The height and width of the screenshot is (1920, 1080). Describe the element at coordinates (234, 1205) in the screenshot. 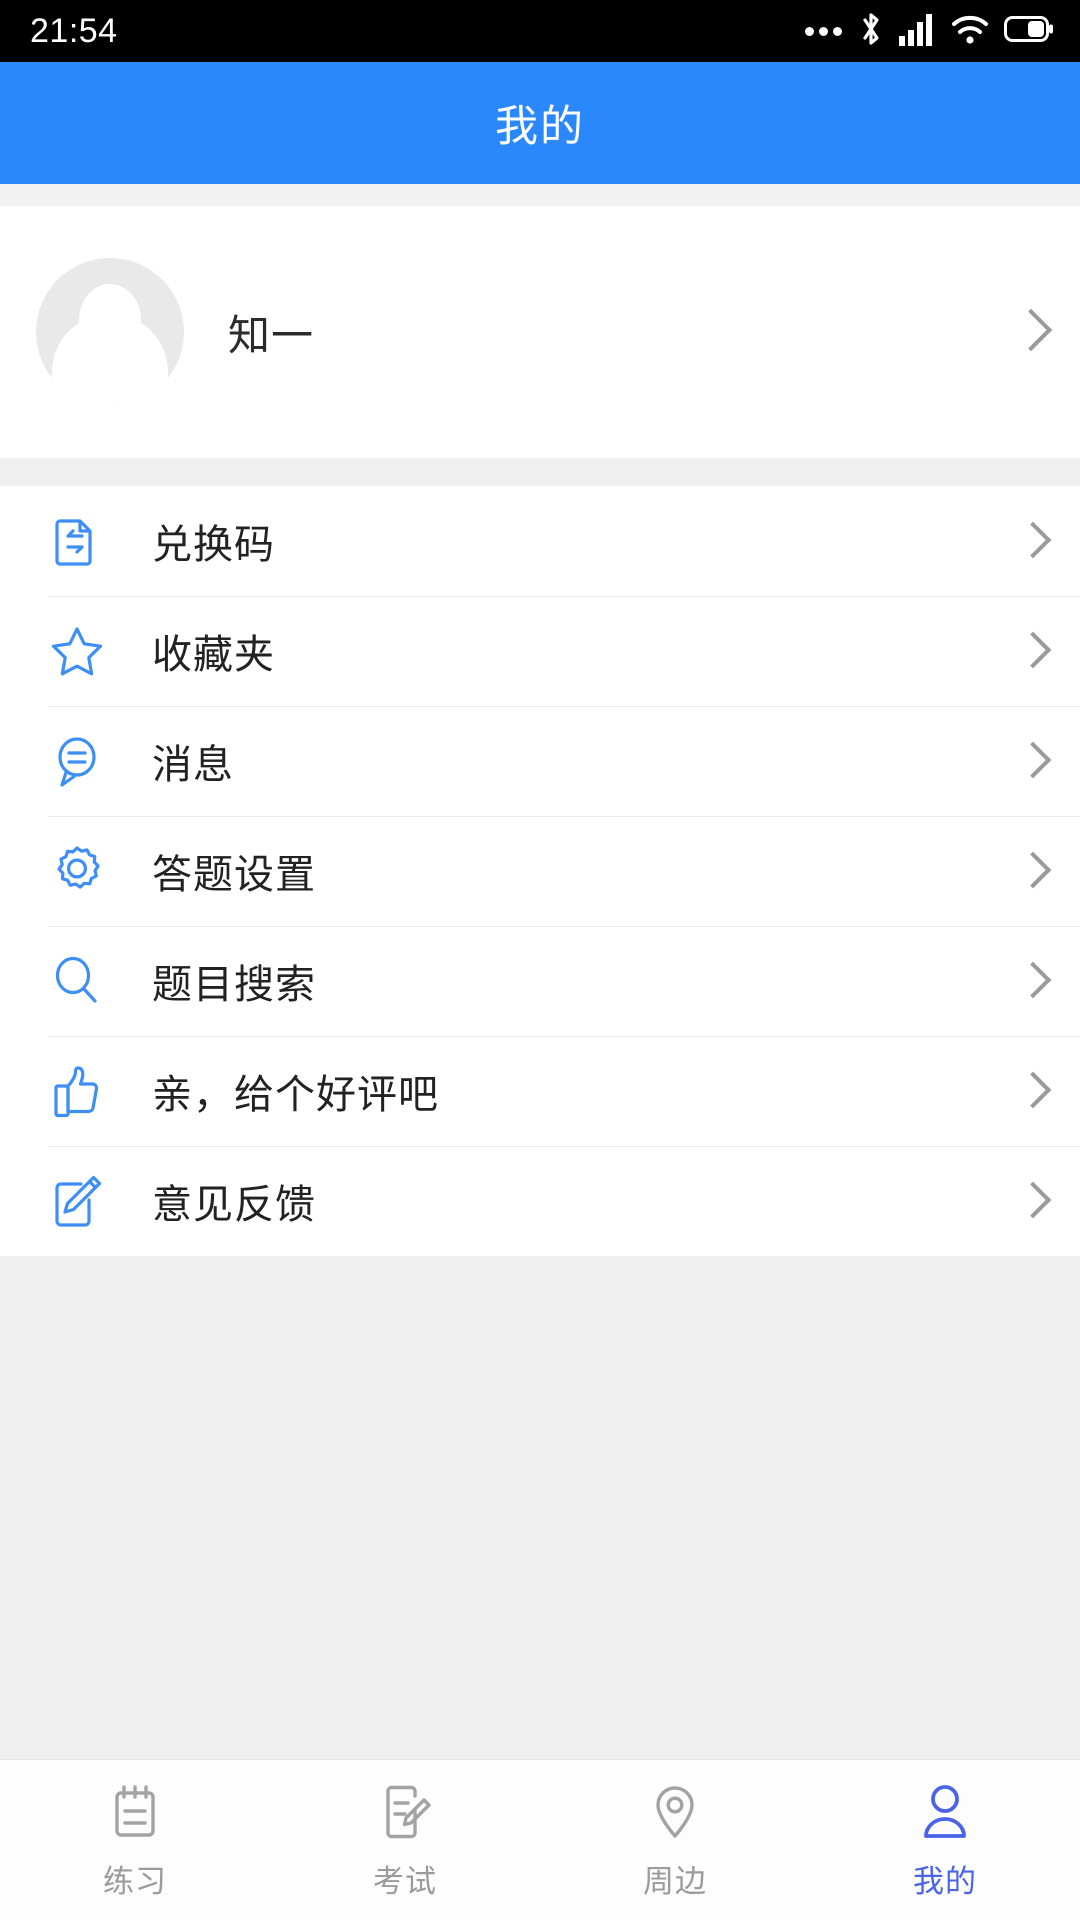

I see `menu-item-label: 意见反馈` at that location.